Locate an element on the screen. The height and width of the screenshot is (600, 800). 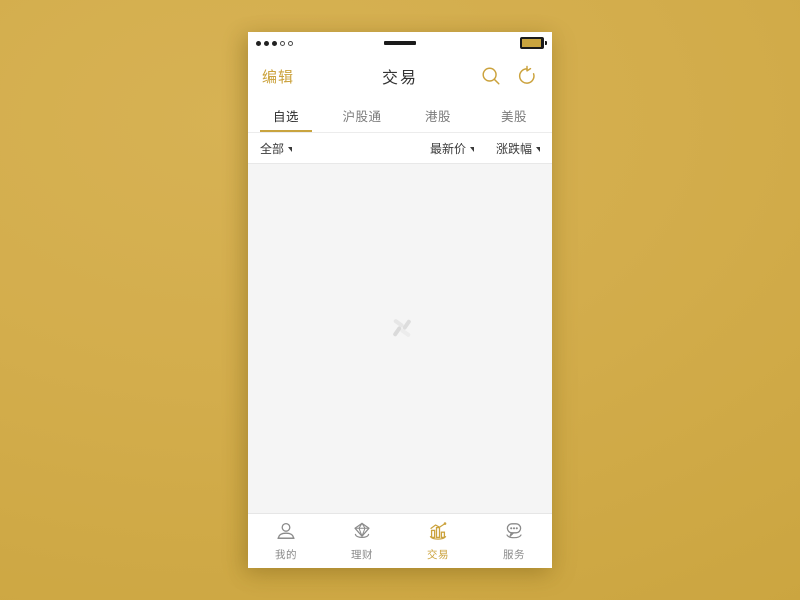
diamond-icon is located at coordinates (362, 530).